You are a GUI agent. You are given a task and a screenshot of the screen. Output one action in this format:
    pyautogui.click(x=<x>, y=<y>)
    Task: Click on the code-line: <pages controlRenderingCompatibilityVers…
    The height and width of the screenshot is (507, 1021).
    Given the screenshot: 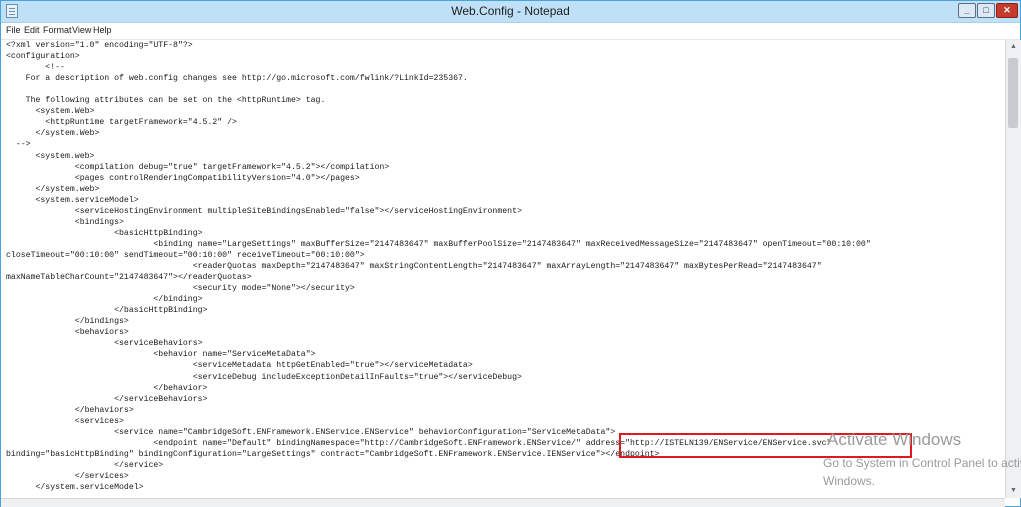 What is the action you would take?
    pyautogui.click(x=183, y=178)
    